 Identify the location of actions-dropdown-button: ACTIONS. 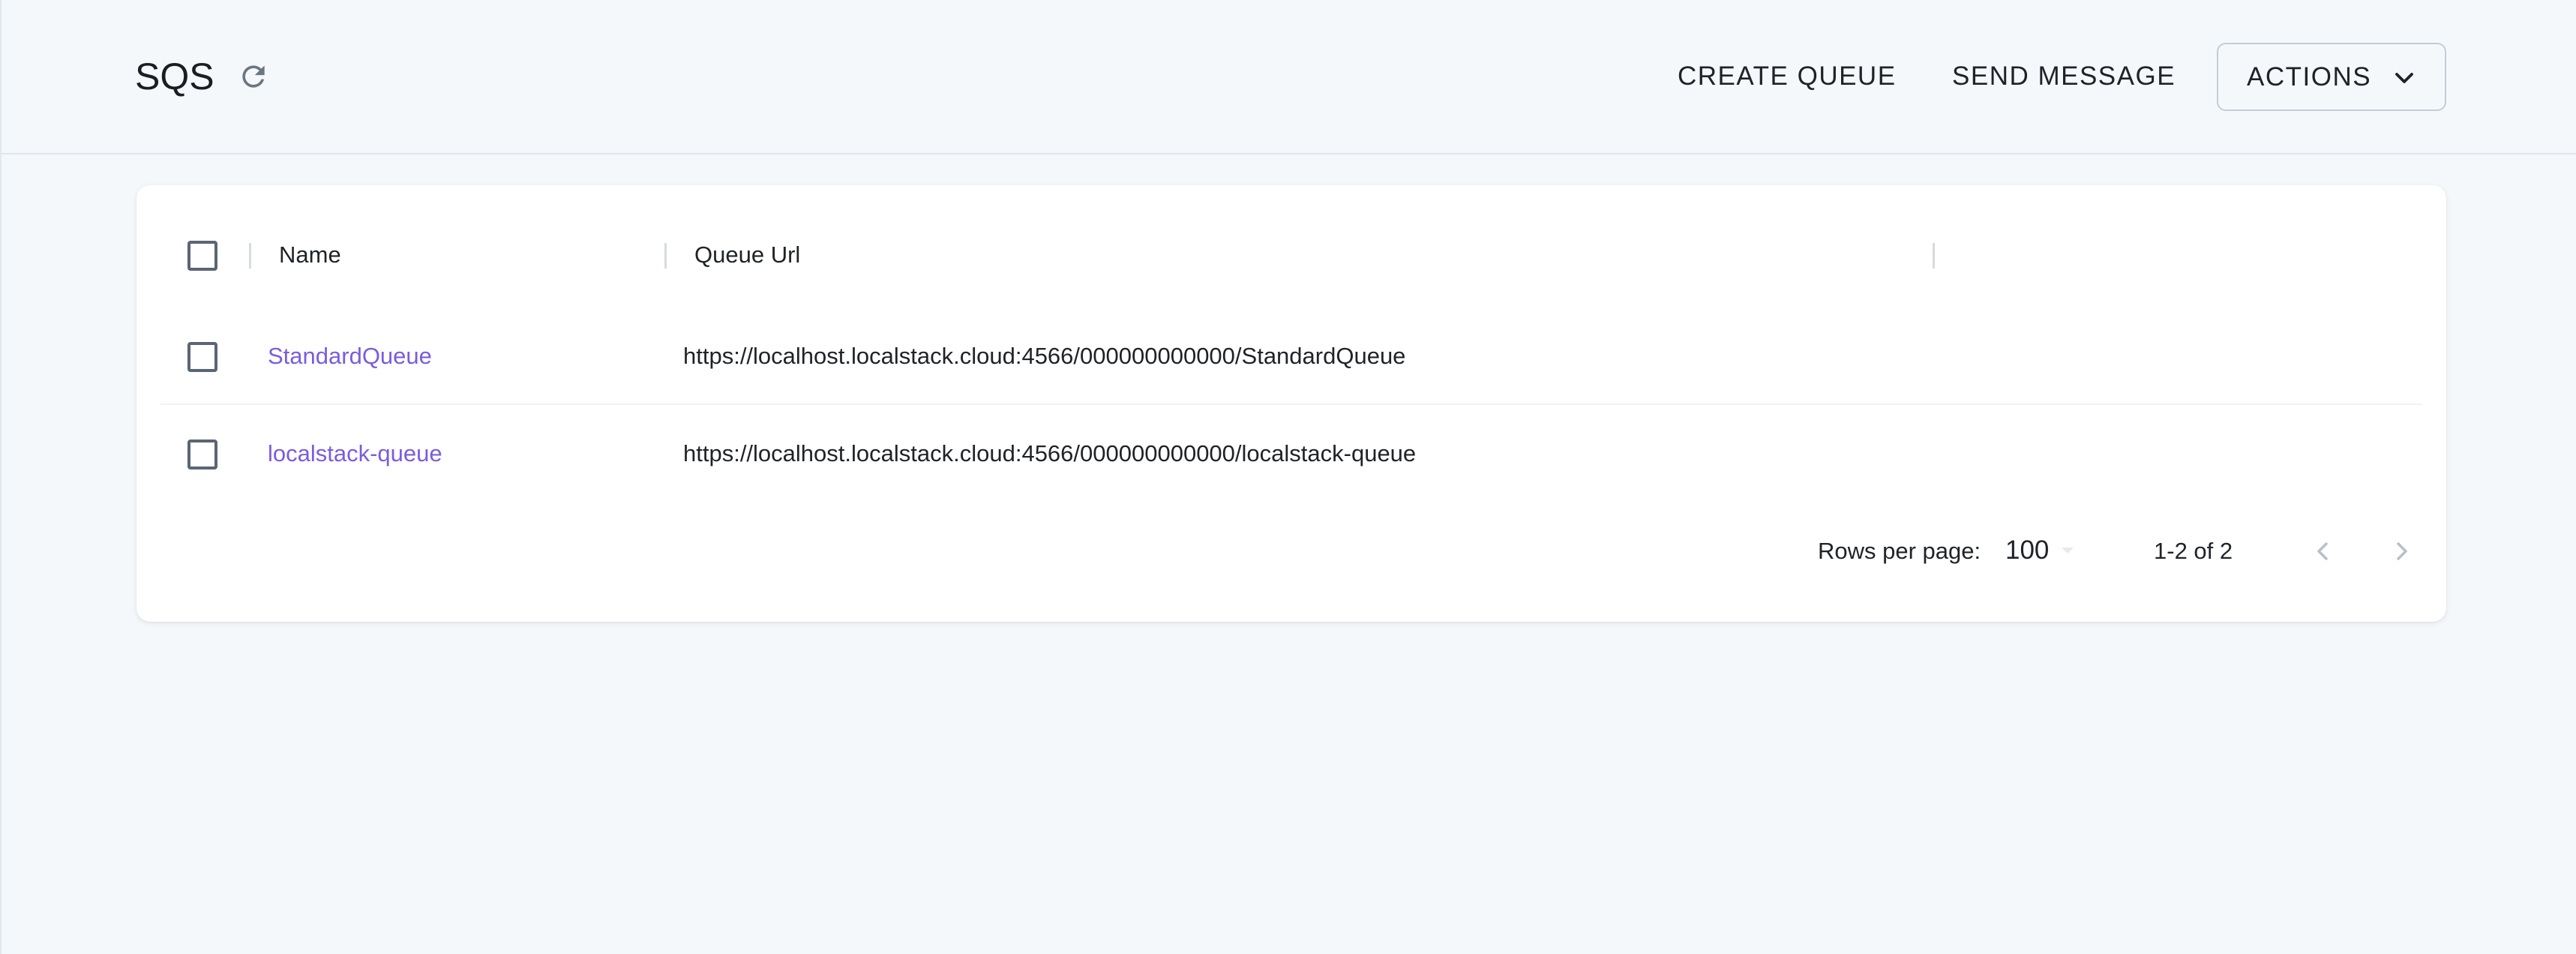
(2331, 77).